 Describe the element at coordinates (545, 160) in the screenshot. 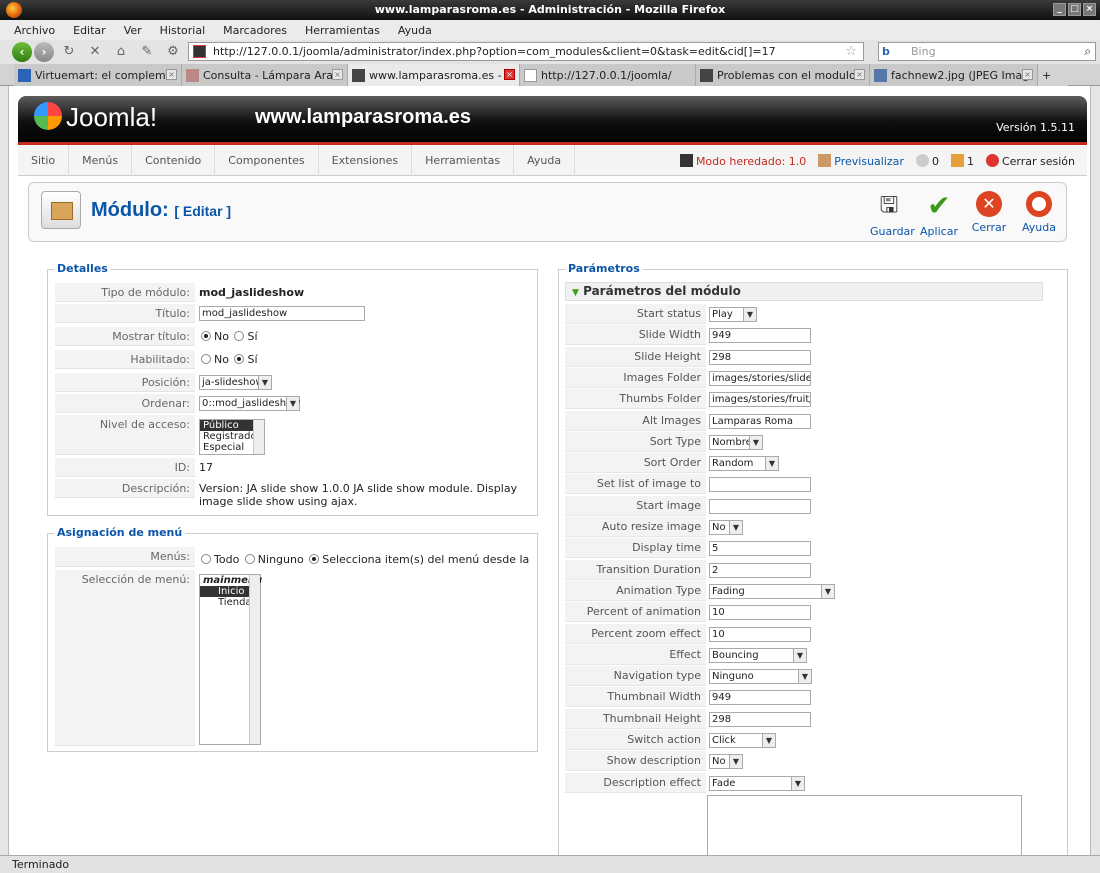

I see `admin-menu-ayuda: Ayuda` at that location.